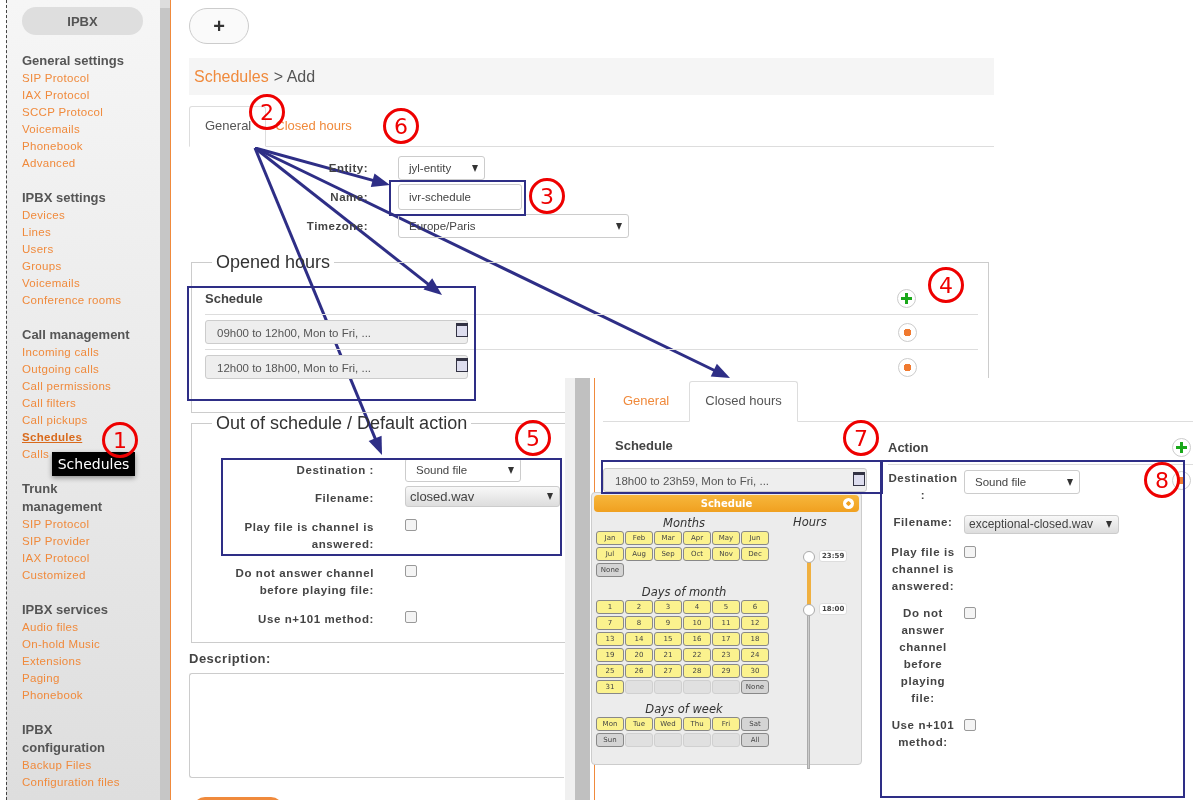 The height and width of the screenshot is (800, 1193). Describe the element at coordinates (401, 126) in the screenshot. I see `callout-number: 6` at that location.